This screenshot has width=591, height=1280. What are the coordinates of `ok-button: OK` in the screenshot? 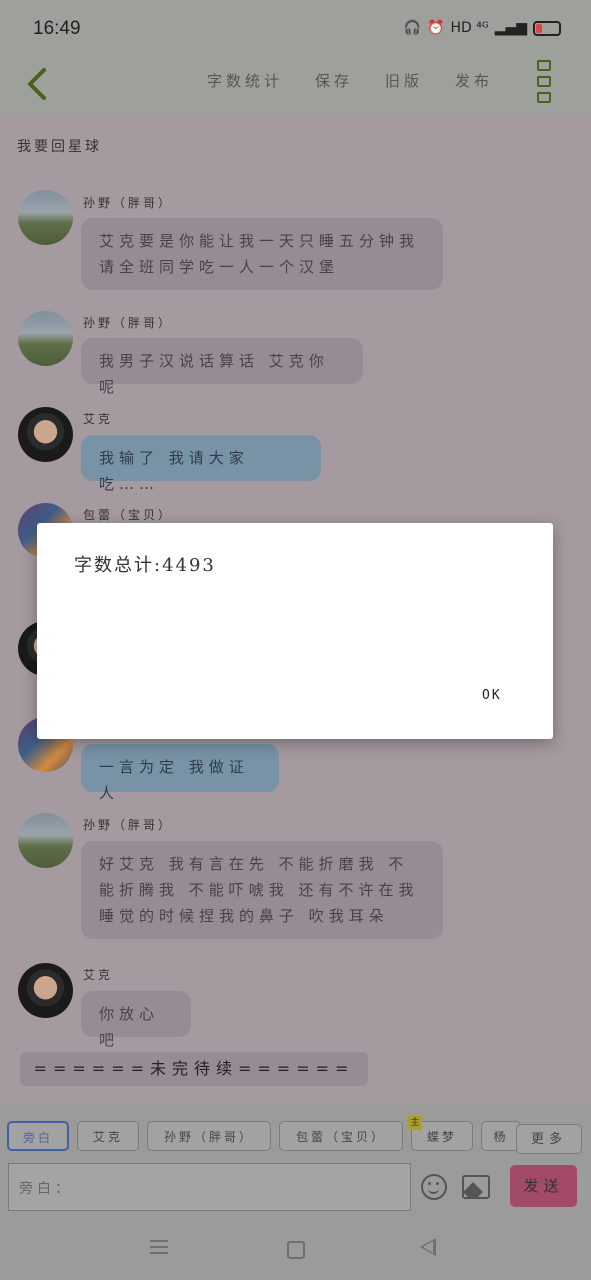 It's located at (492, 695).